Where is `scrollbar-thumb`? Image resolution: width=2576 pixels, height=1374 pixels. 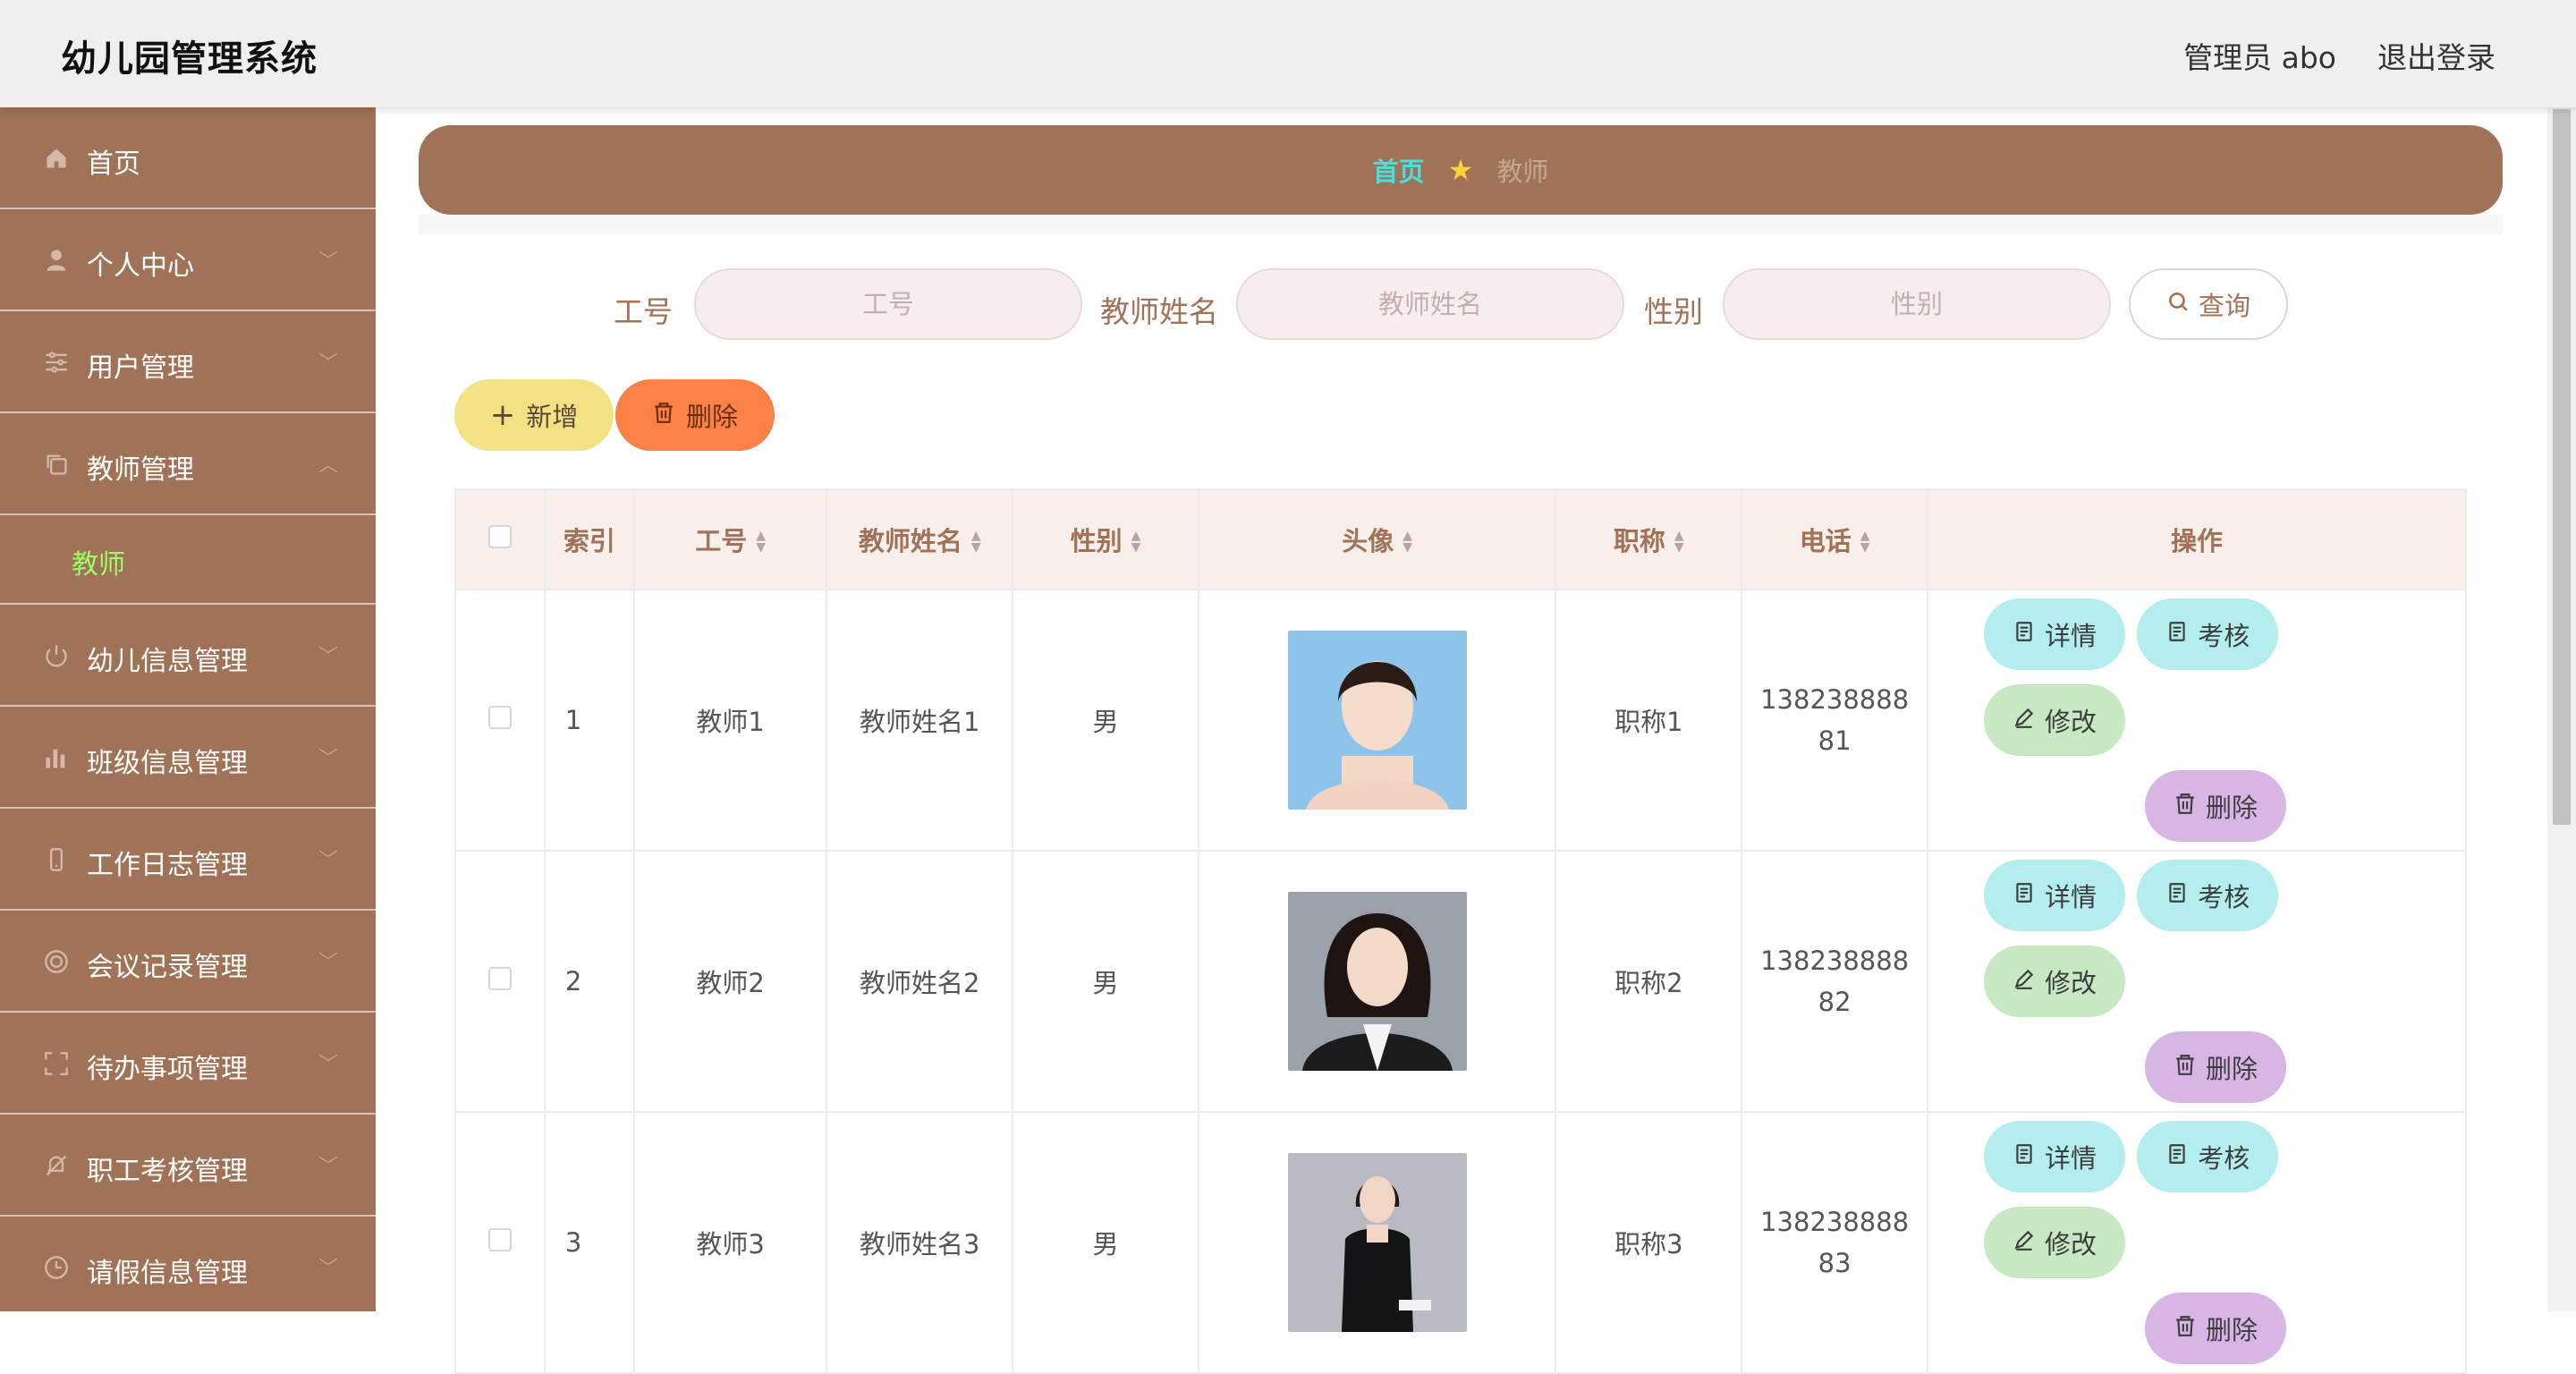 scrollbar-thumb is located at coordinates (2562, 467).